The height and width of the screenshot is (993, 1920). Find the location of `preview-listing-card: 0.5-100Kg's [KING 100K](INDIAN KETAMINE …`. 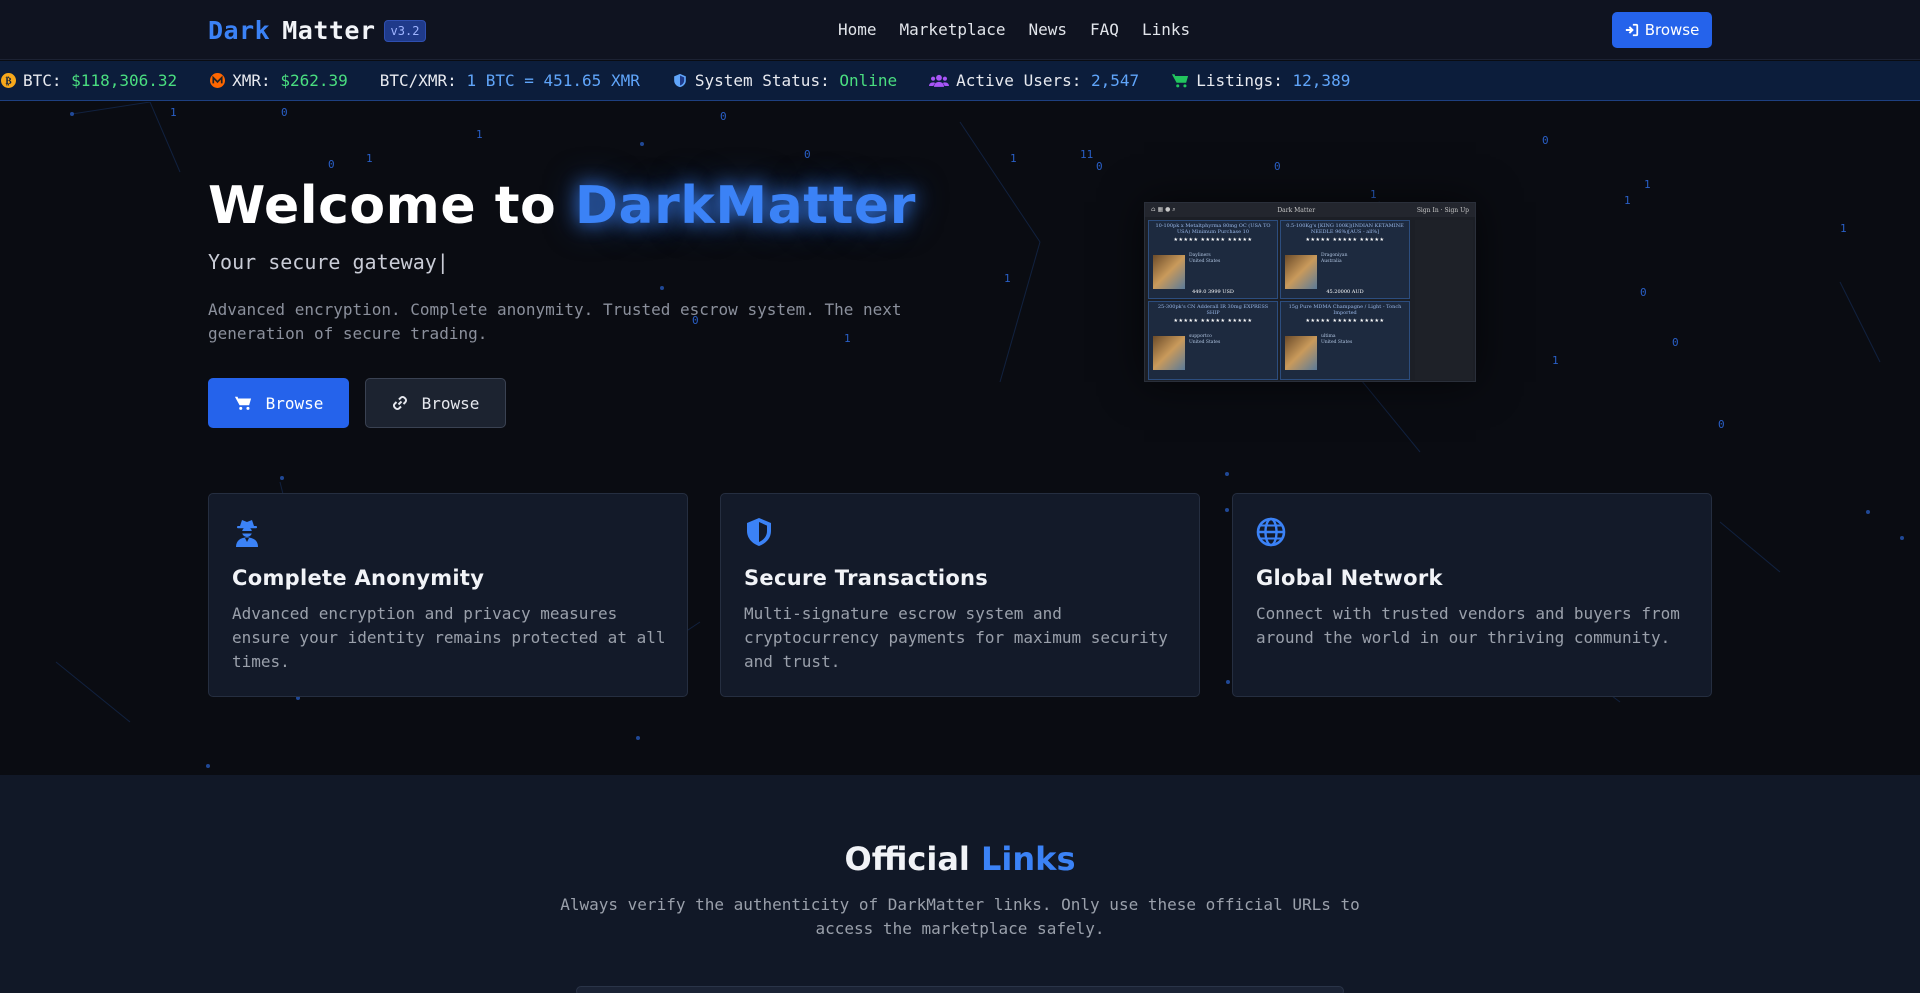

preview-listing-card: 0.5-100Kg's [KING 100K](INDIAN KETAMINE … is located at coordinates (1345, 259).